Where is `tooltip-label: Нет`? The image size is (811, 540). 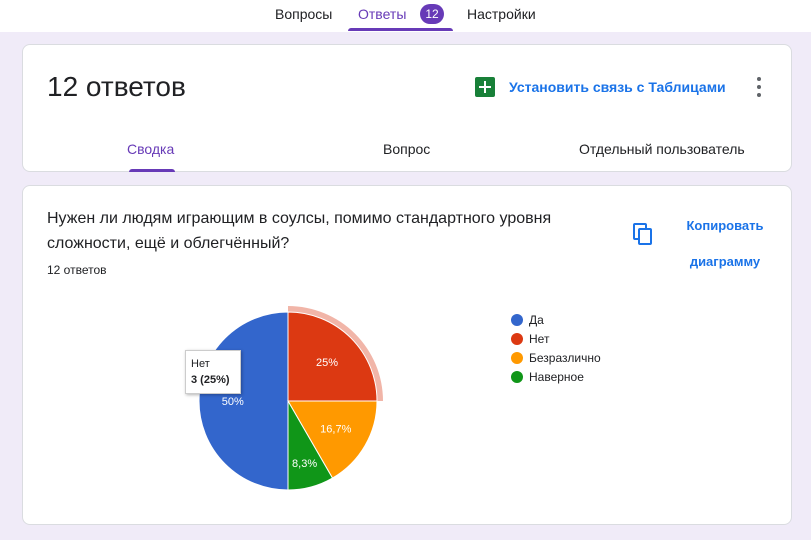 tooltip-label: Нет is located at coordinates (200, 364).